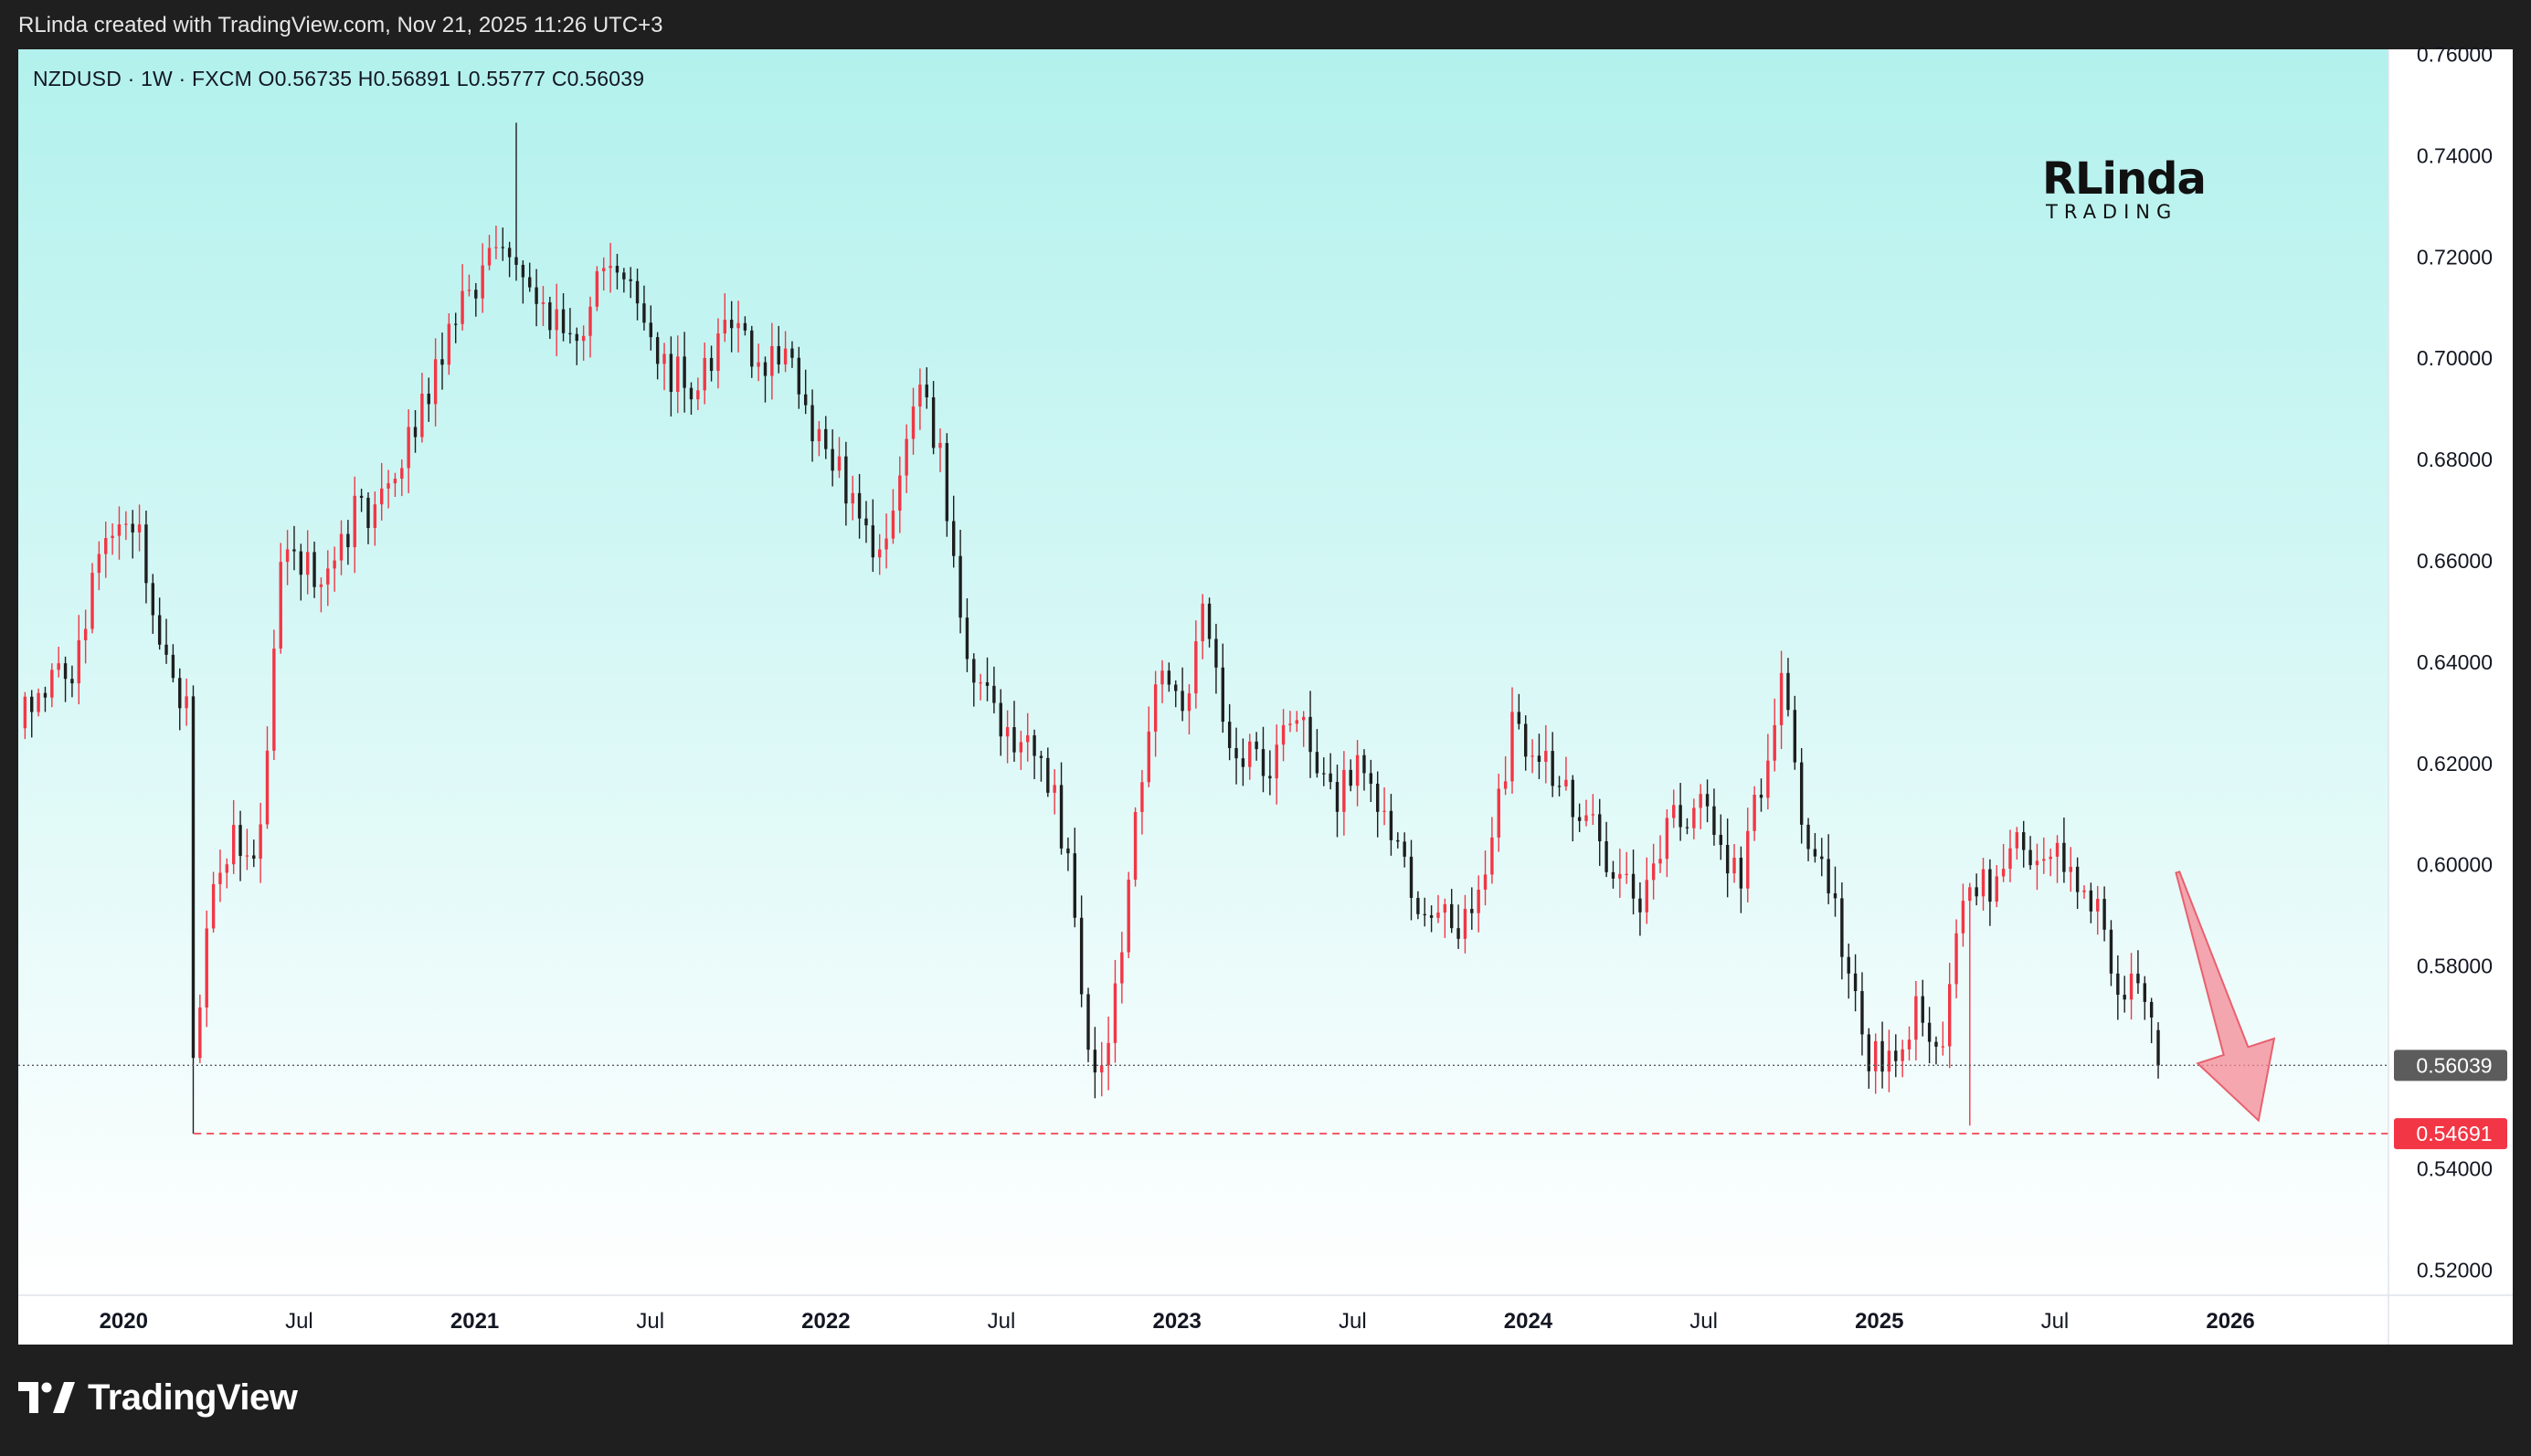 Image resolution: width=2531 pixels, height=1456 pixels. What do you see at coordinates (2230, 1322) in the screenshot?
I see `time-tick-label: 2026` at bounding box center [2230, 1322].